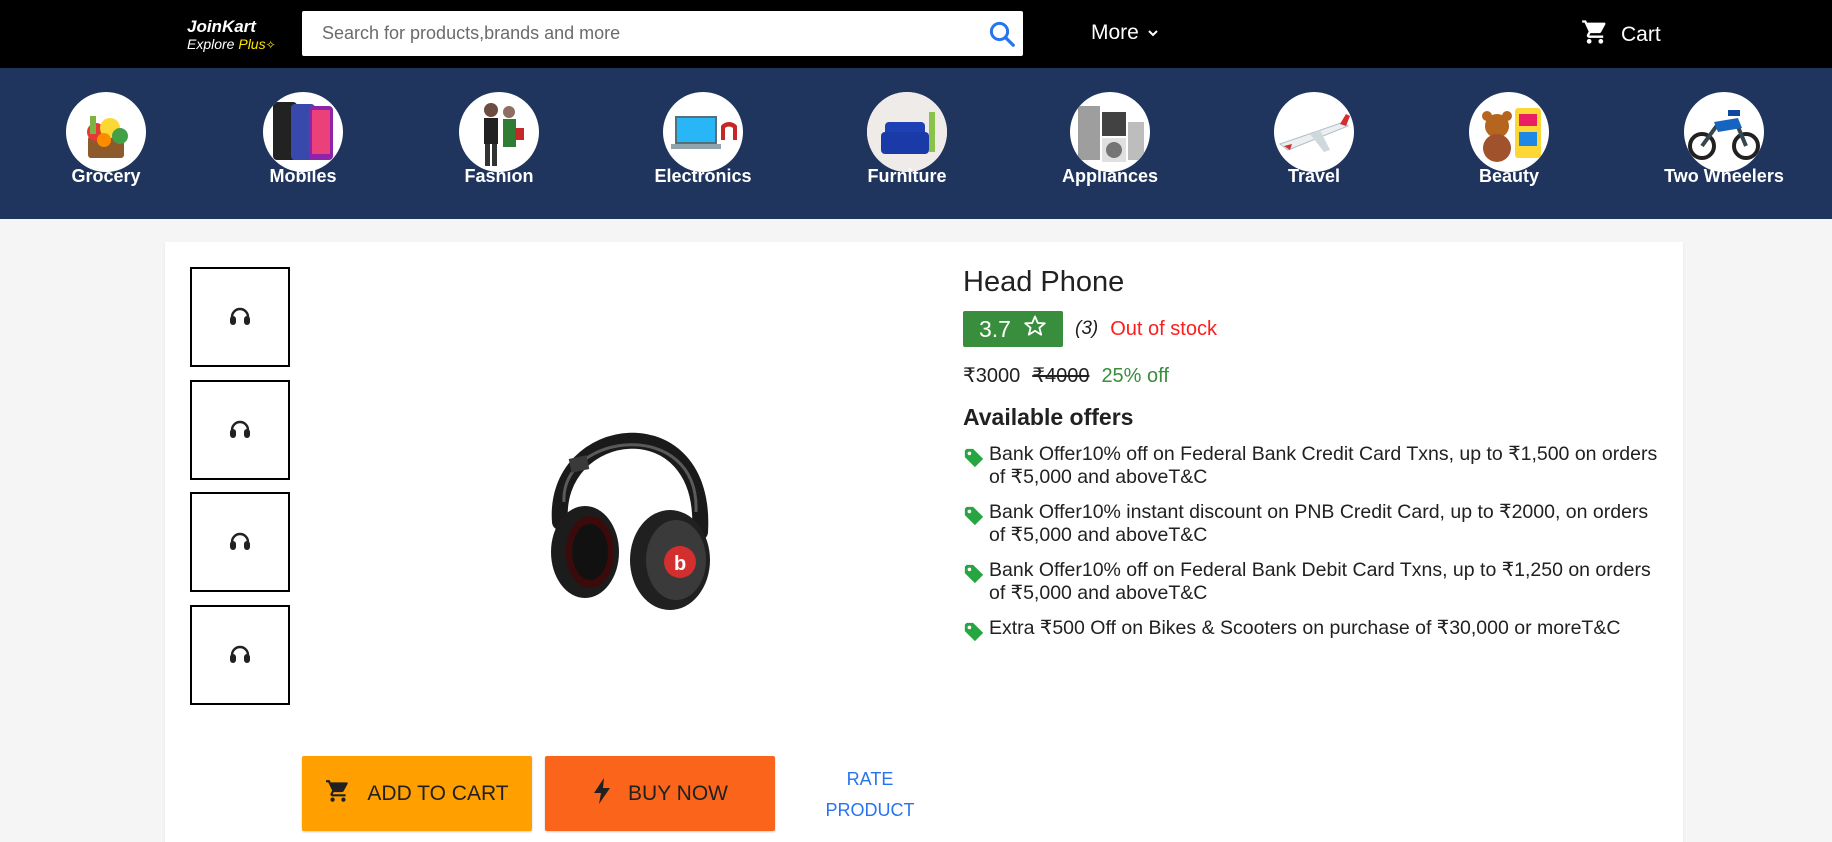  Describe the element at coordinates (1115, 32) in the screenshot. I see `more-label: More` at that location.